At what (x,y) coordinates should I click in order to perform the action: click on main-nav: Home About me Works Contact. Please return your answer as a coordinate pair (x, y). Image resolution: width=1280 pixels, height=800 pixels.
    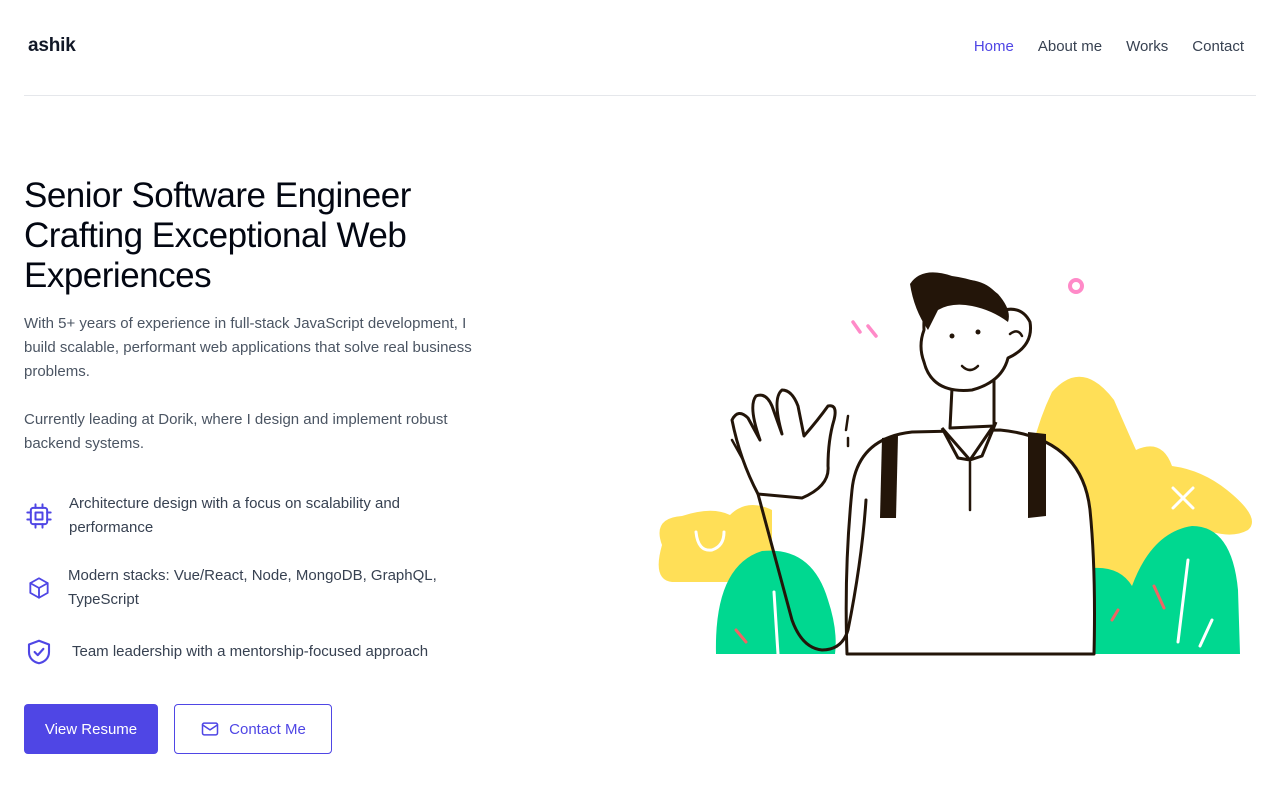
    Looking at the image, I should click on (1109, 46).